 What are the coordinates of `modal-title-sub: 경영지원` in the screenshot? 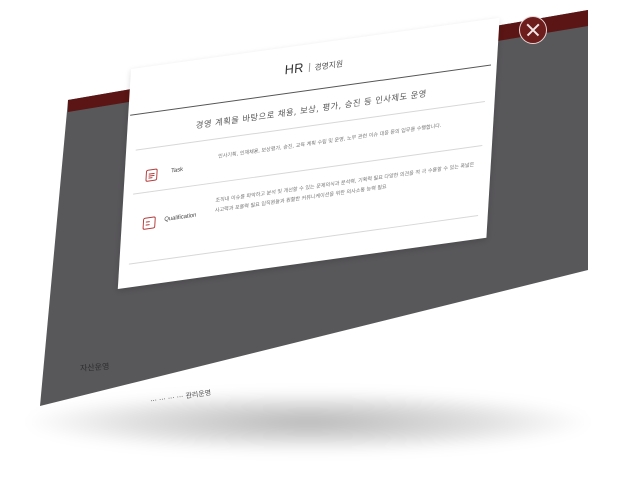 It's located at (329, 66).